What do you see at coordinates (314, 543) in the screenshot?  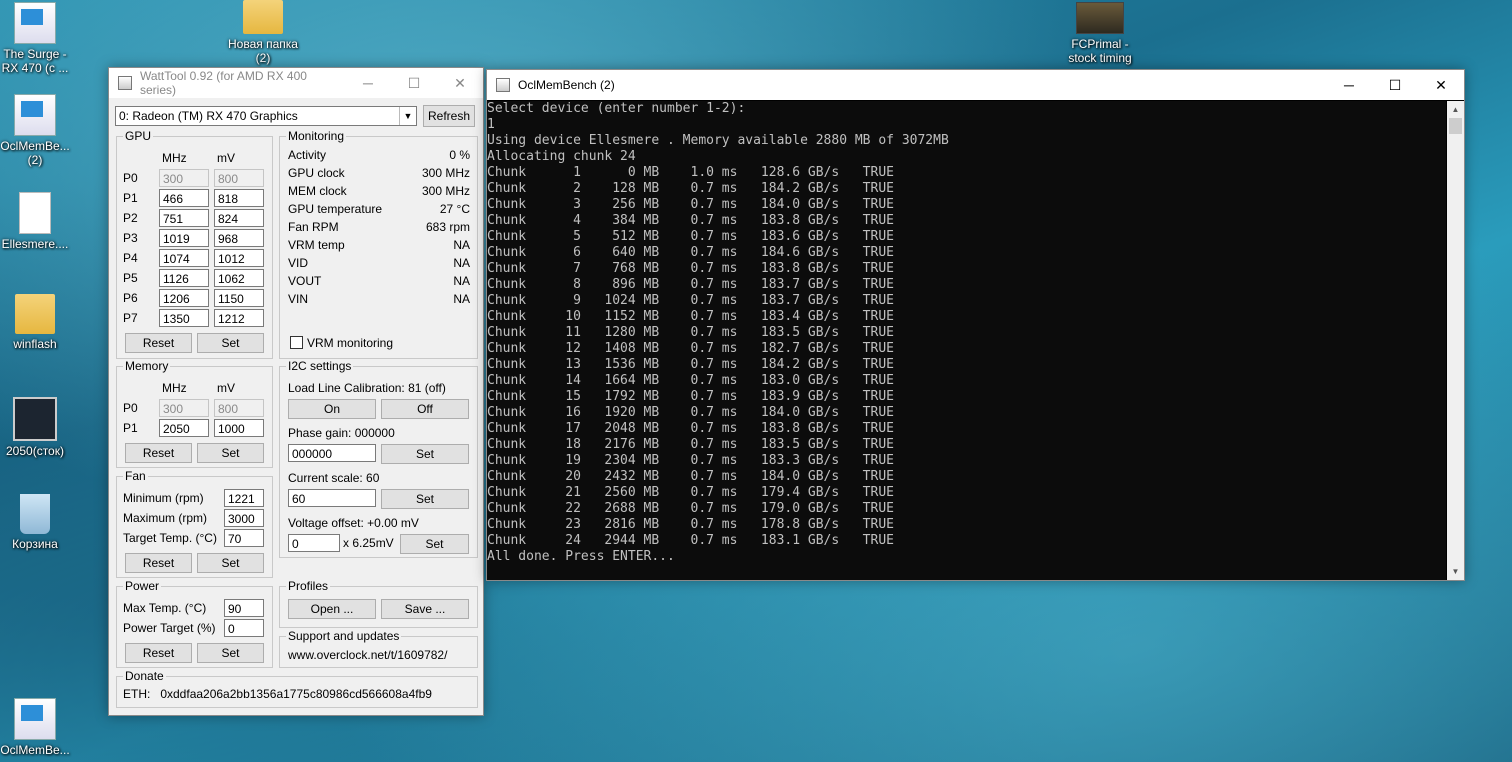 I see `voltage-offset-input: 0` at bounding box center [314, 543].